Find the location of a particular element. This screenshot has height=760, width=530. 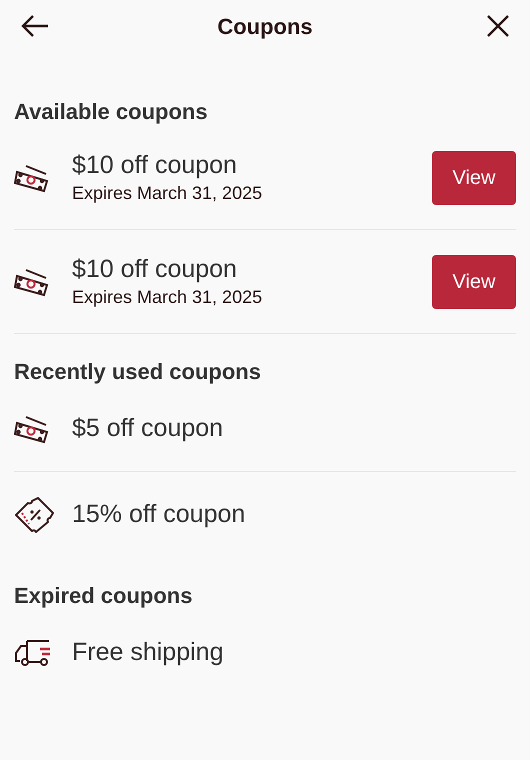

section-heading: Recently used coupons is located at coordinates (138, 372).